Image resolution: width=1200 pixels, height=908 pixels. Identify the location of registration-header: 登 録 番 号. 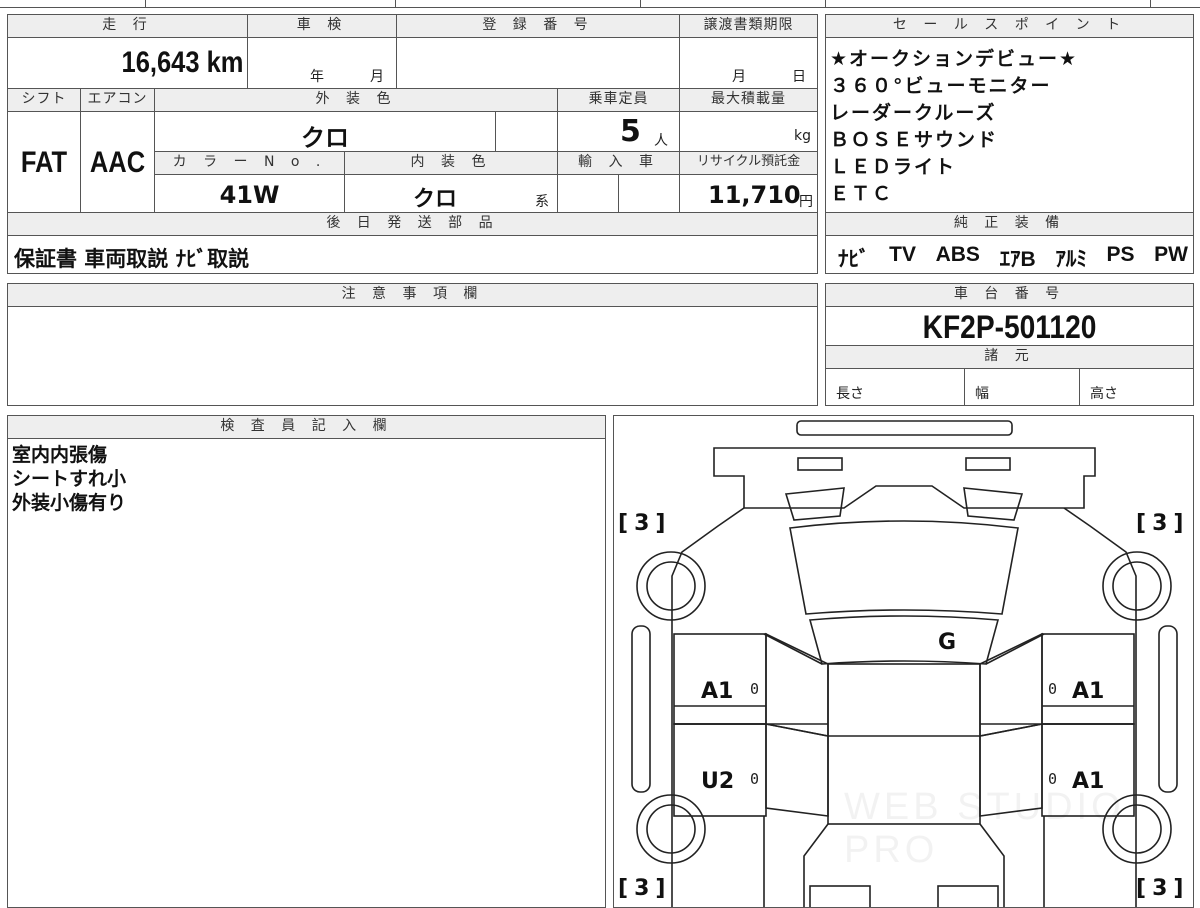
(538, 26).